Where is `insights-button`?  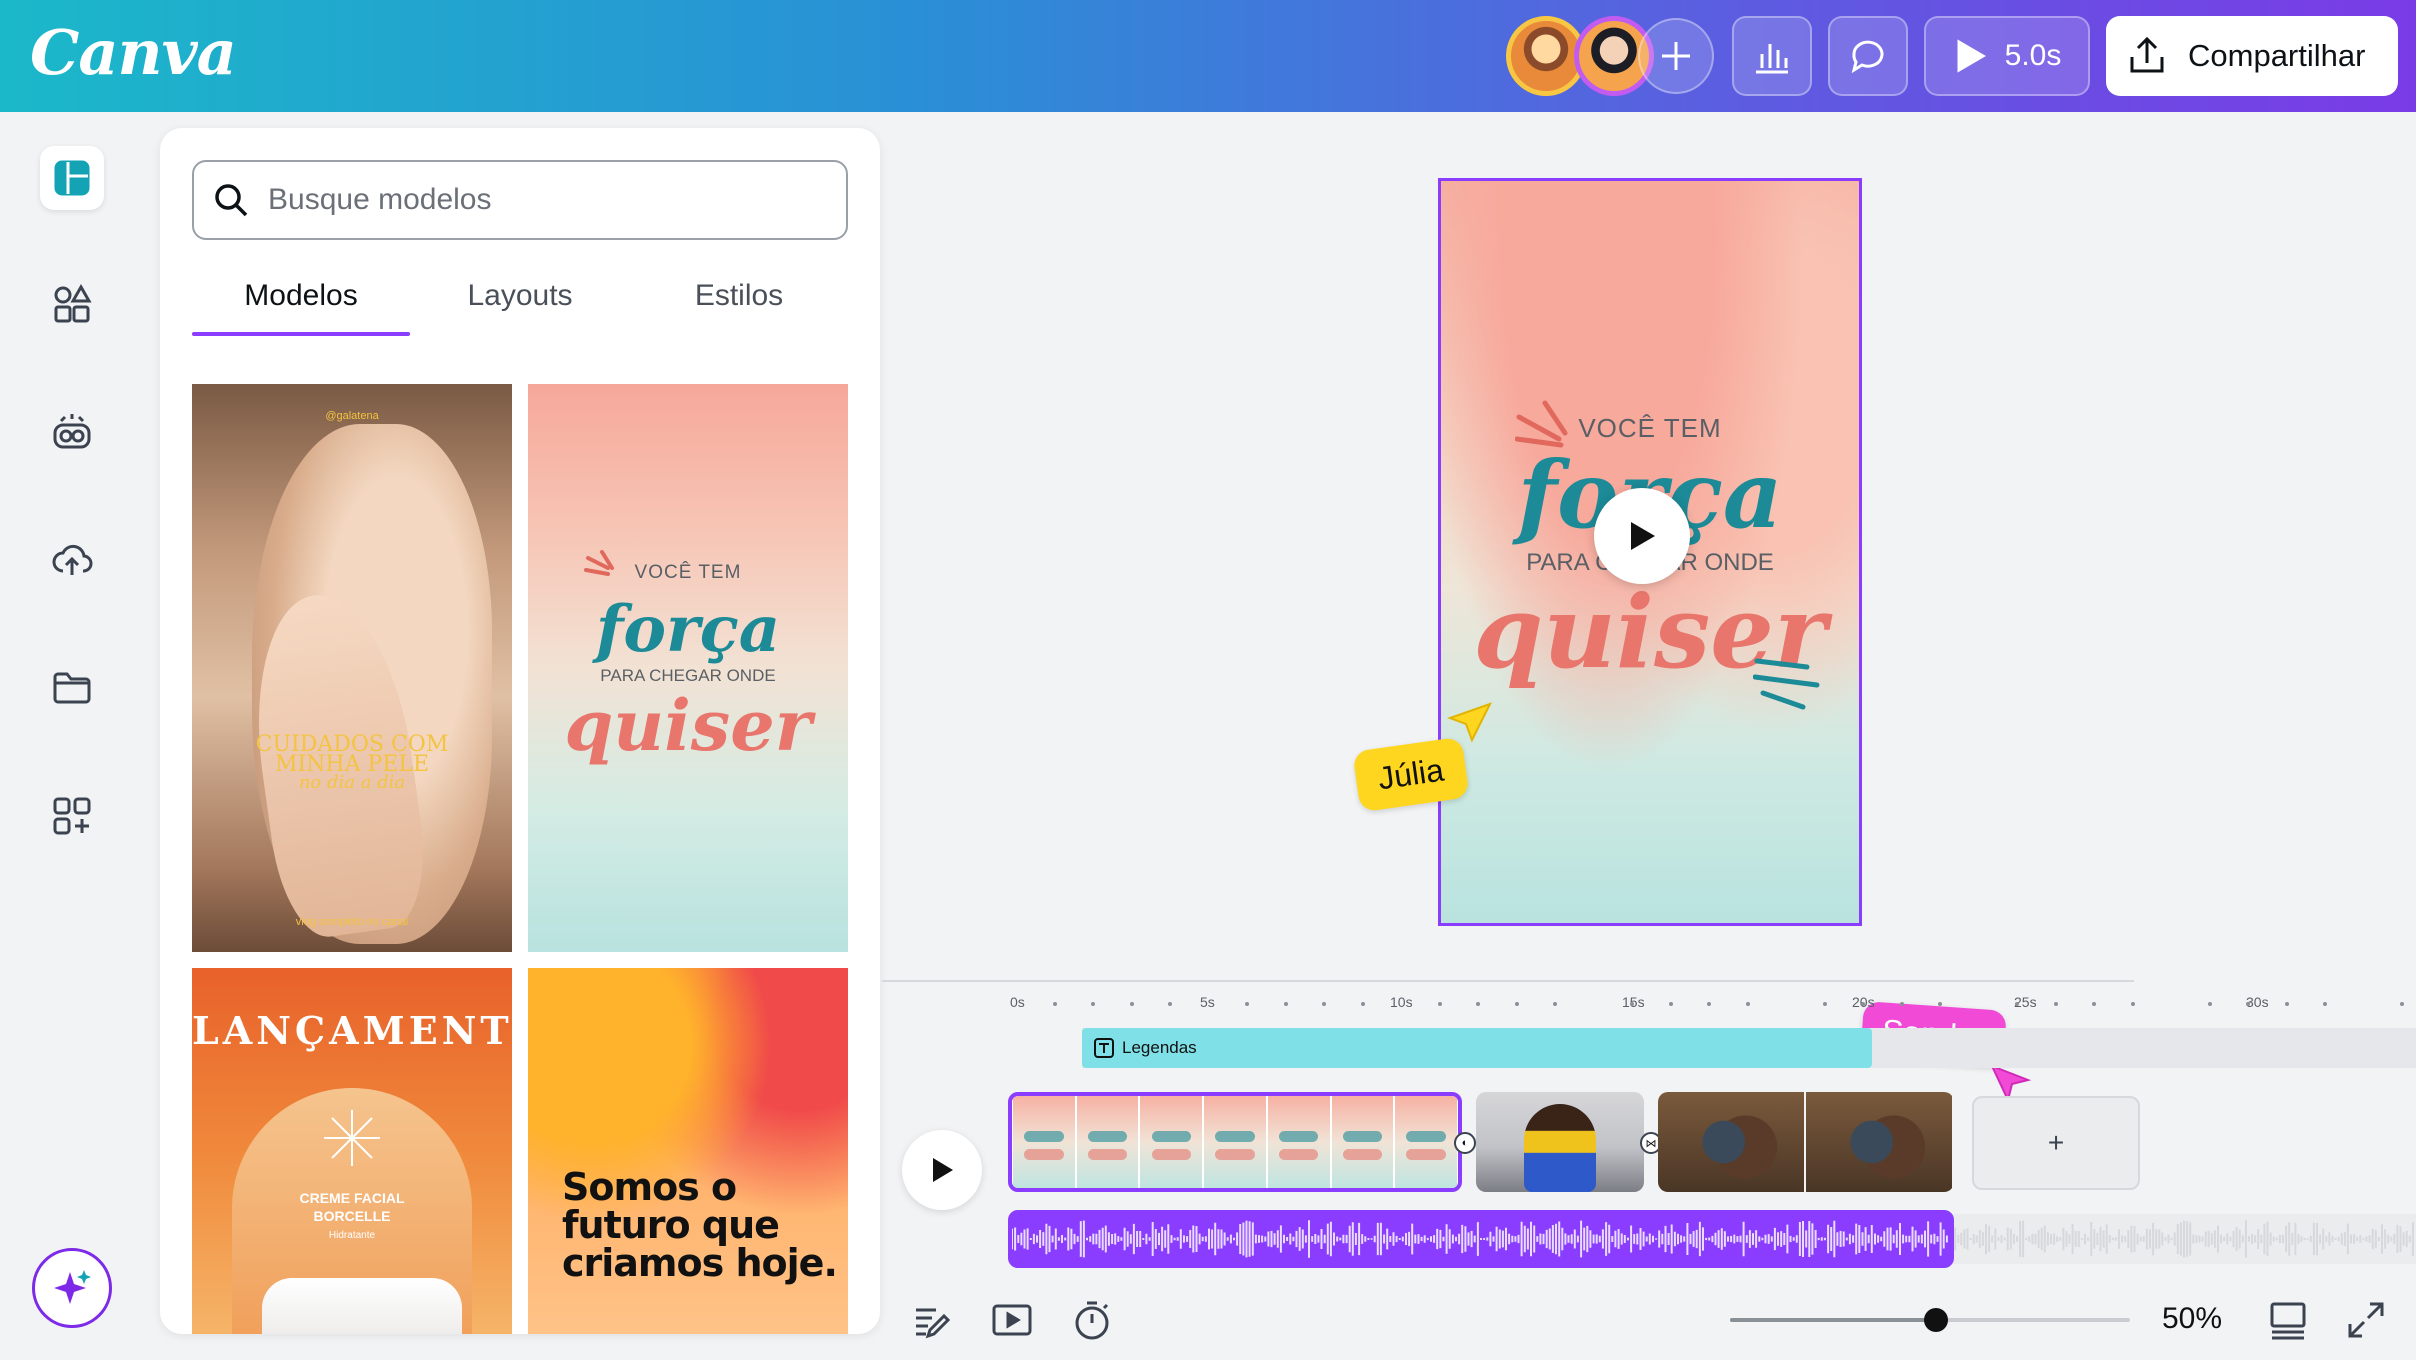 insights-button is located at coordinates (1772, 56).